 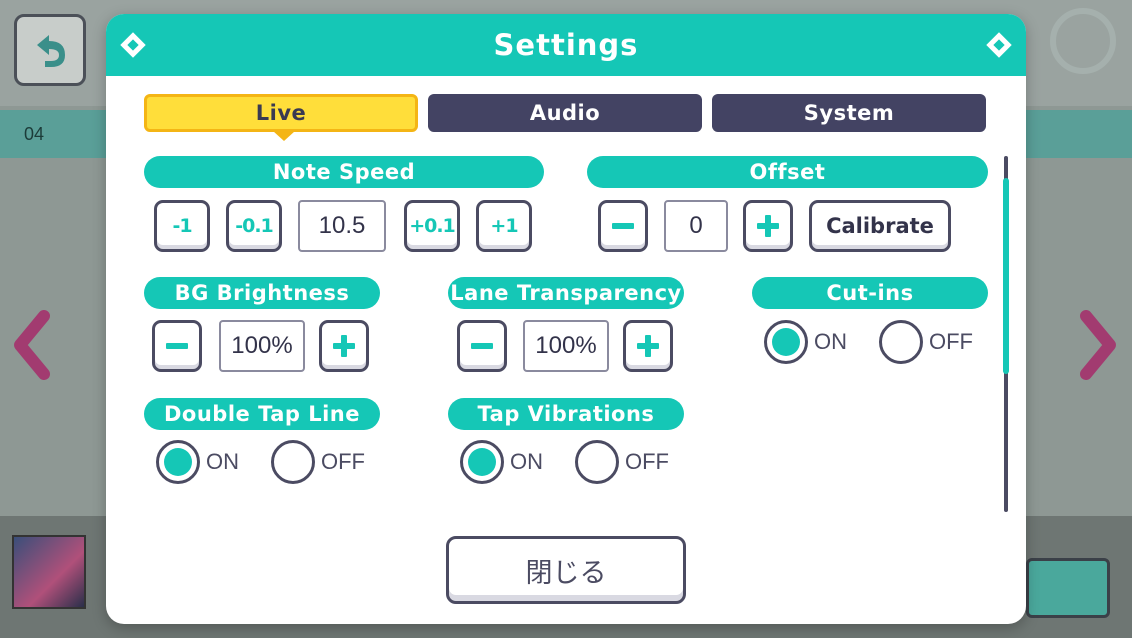 I want to click on bg-brightness-minus-button, so click(x=177, y=346).